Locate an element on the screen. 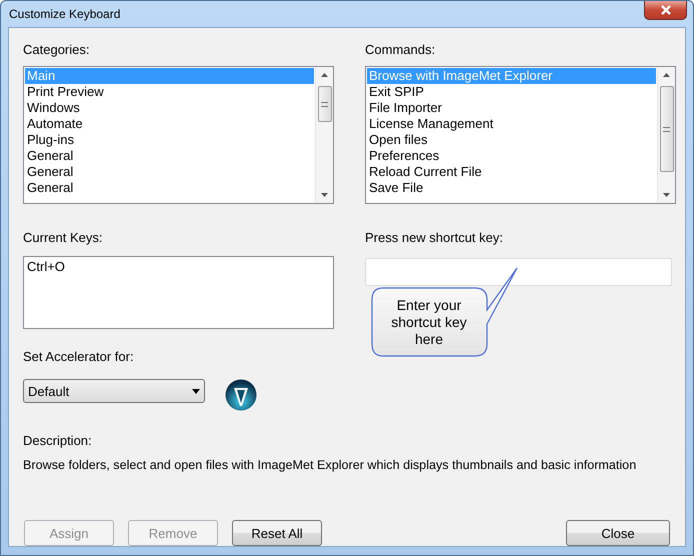 Image resolution: width=694 pixels, height=556 pixels. list-item: Save File is located at coordinates (511, 188).